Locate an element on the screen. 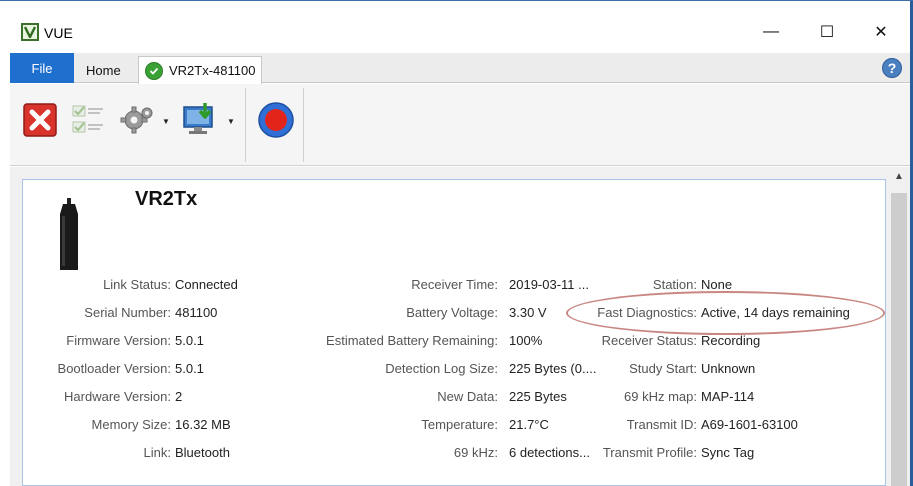  field-value: 2 is located at coordinates (179, 396).